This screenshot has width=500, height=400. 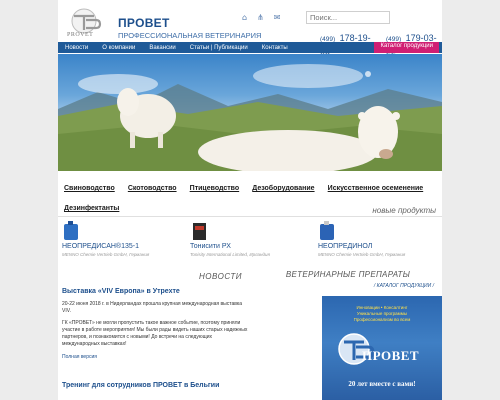 What do you see at coordinates (471, 200) in the screenshot?
I see `right-margin` at bounding box center [471, 200].